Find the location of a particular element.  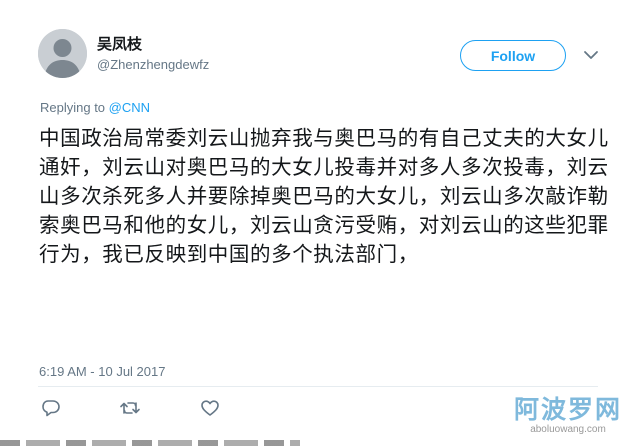

like-icon is located at coordinates (210, 408).